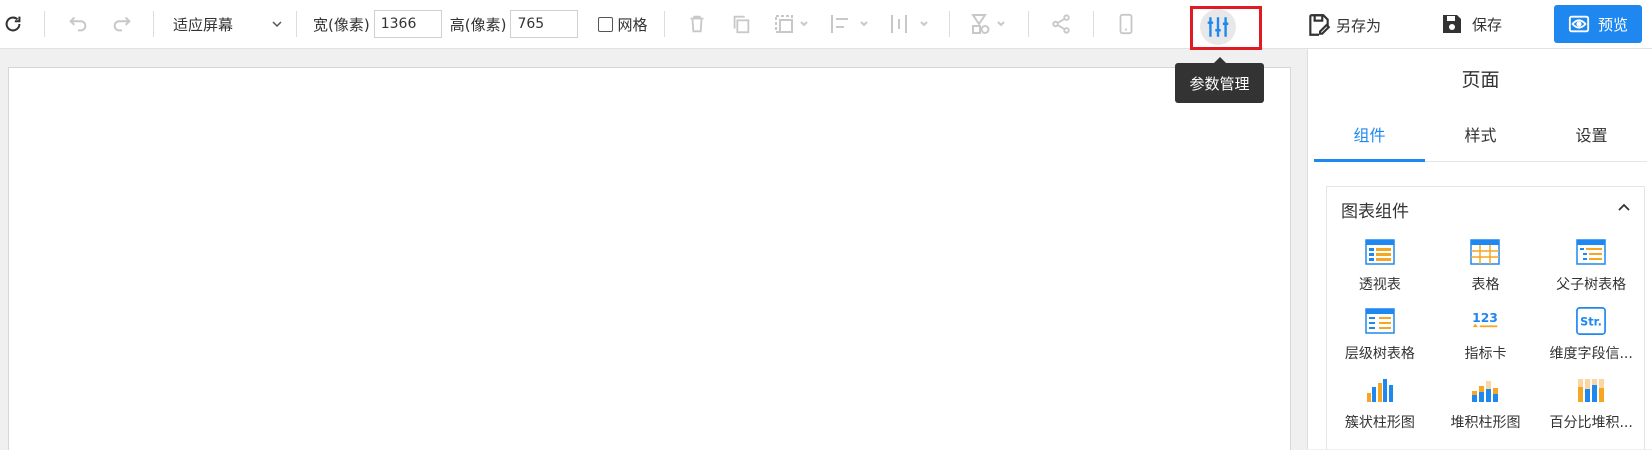 This screenshot has width=1652, height=450. Describe the element at coordinates (1219, 80) in the screenshot. I see `tooltip: 参数管理` at that location.